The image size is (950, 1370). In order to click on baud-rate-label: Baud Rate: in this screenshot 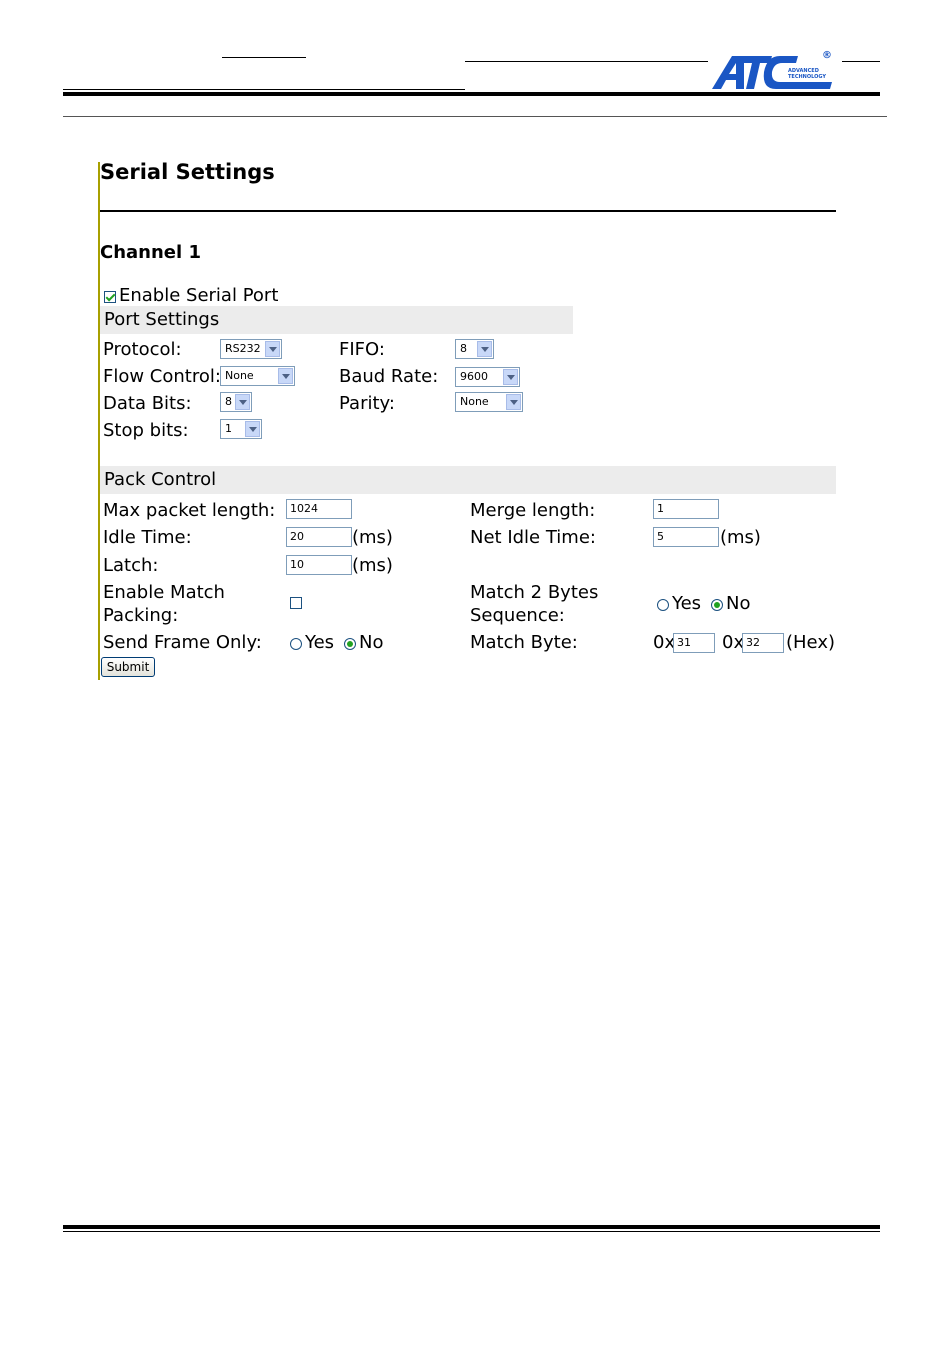, I will do `click(389, 376)`.